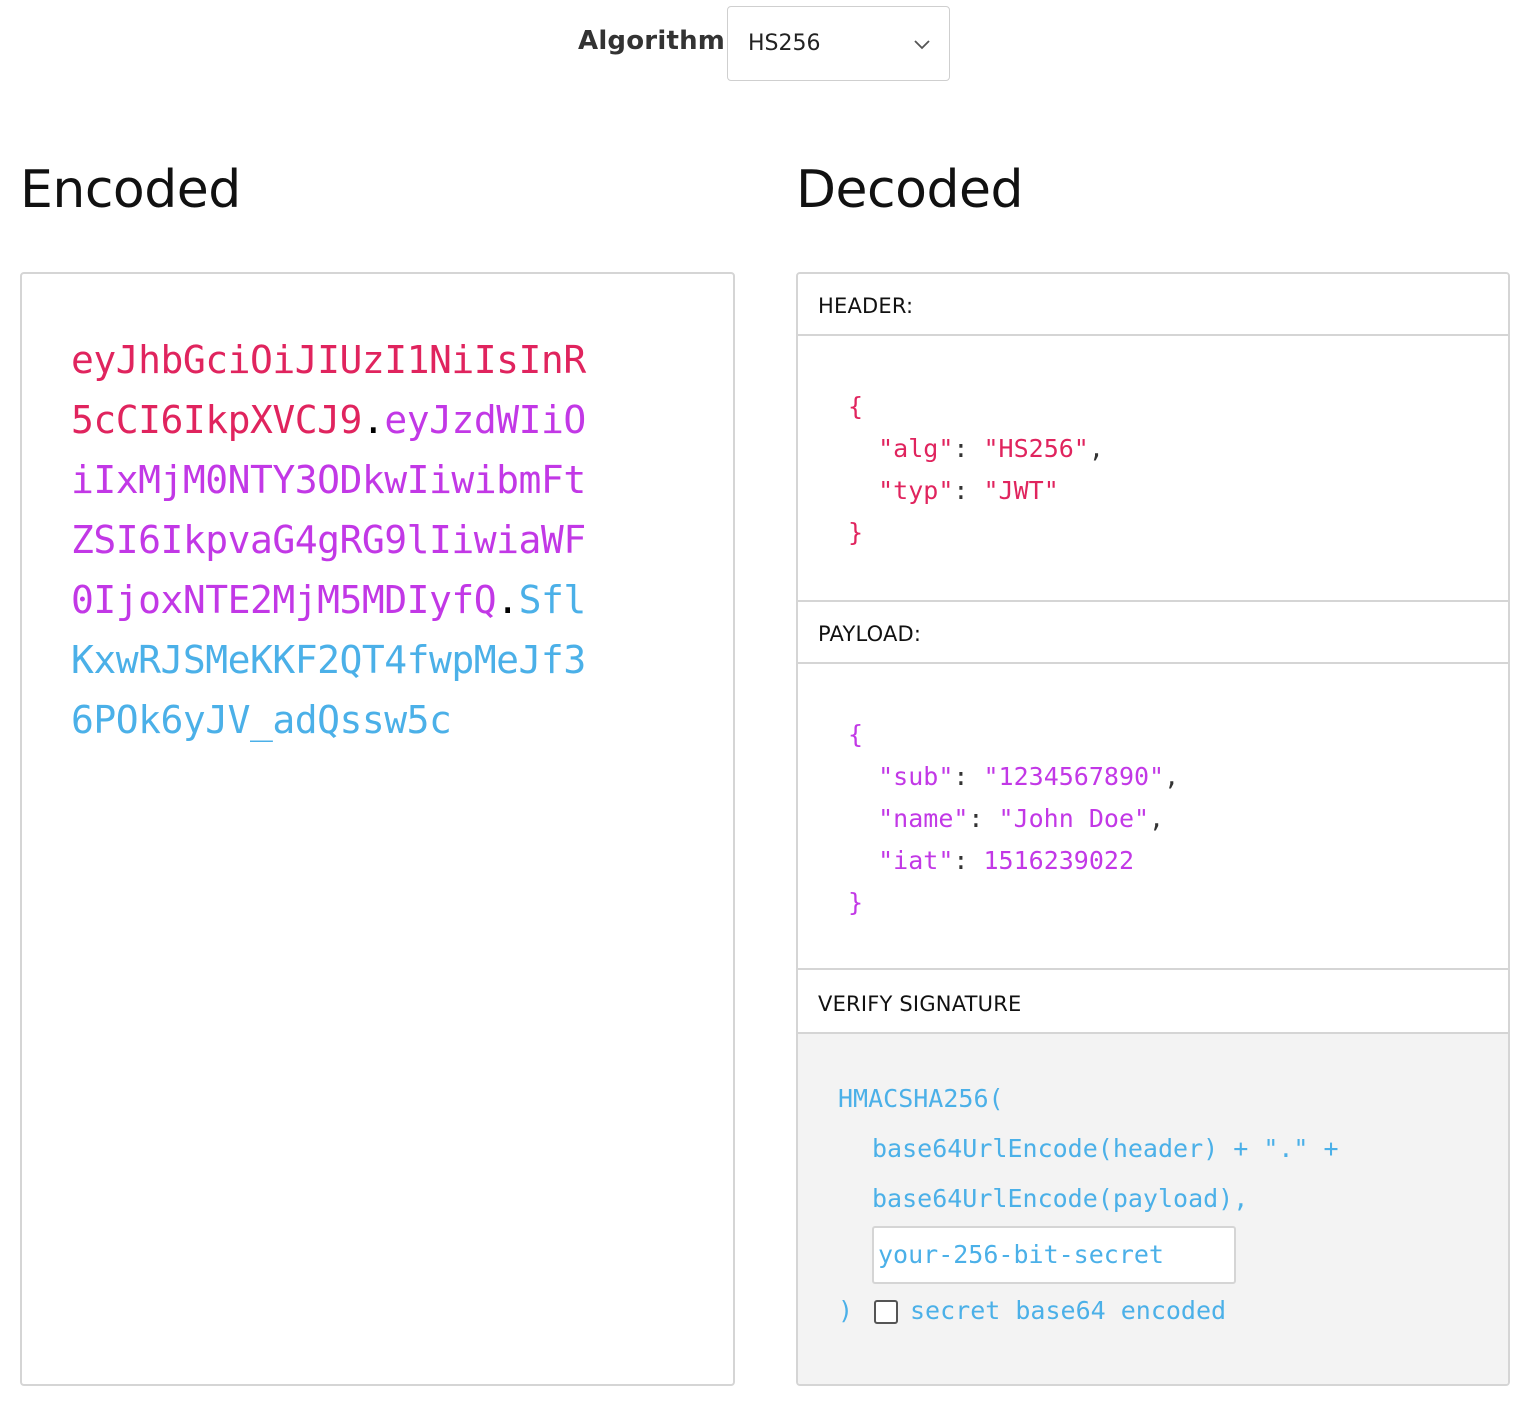 This screenshot has width=1524, height=1402. What do you see at coordinates (916, 448) in the screenshot?
I see `header-alg-key: "alg"` at bounding box center [916, 448].